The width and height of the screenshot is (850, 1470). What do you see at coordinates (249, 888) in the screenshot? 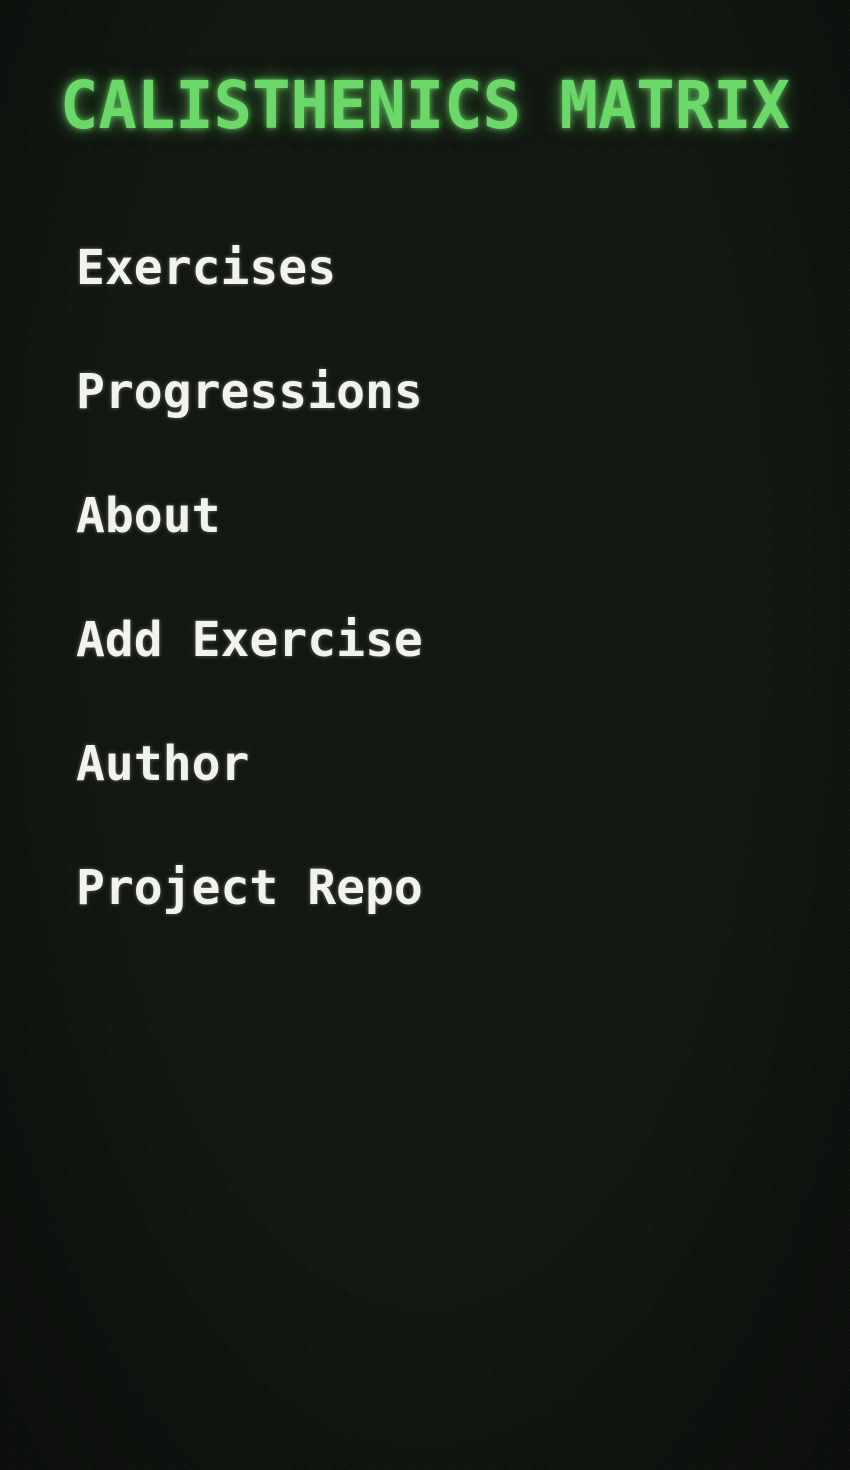
I see `nav-link-project-repo: Project Repo` at bounding box center [249, 888].